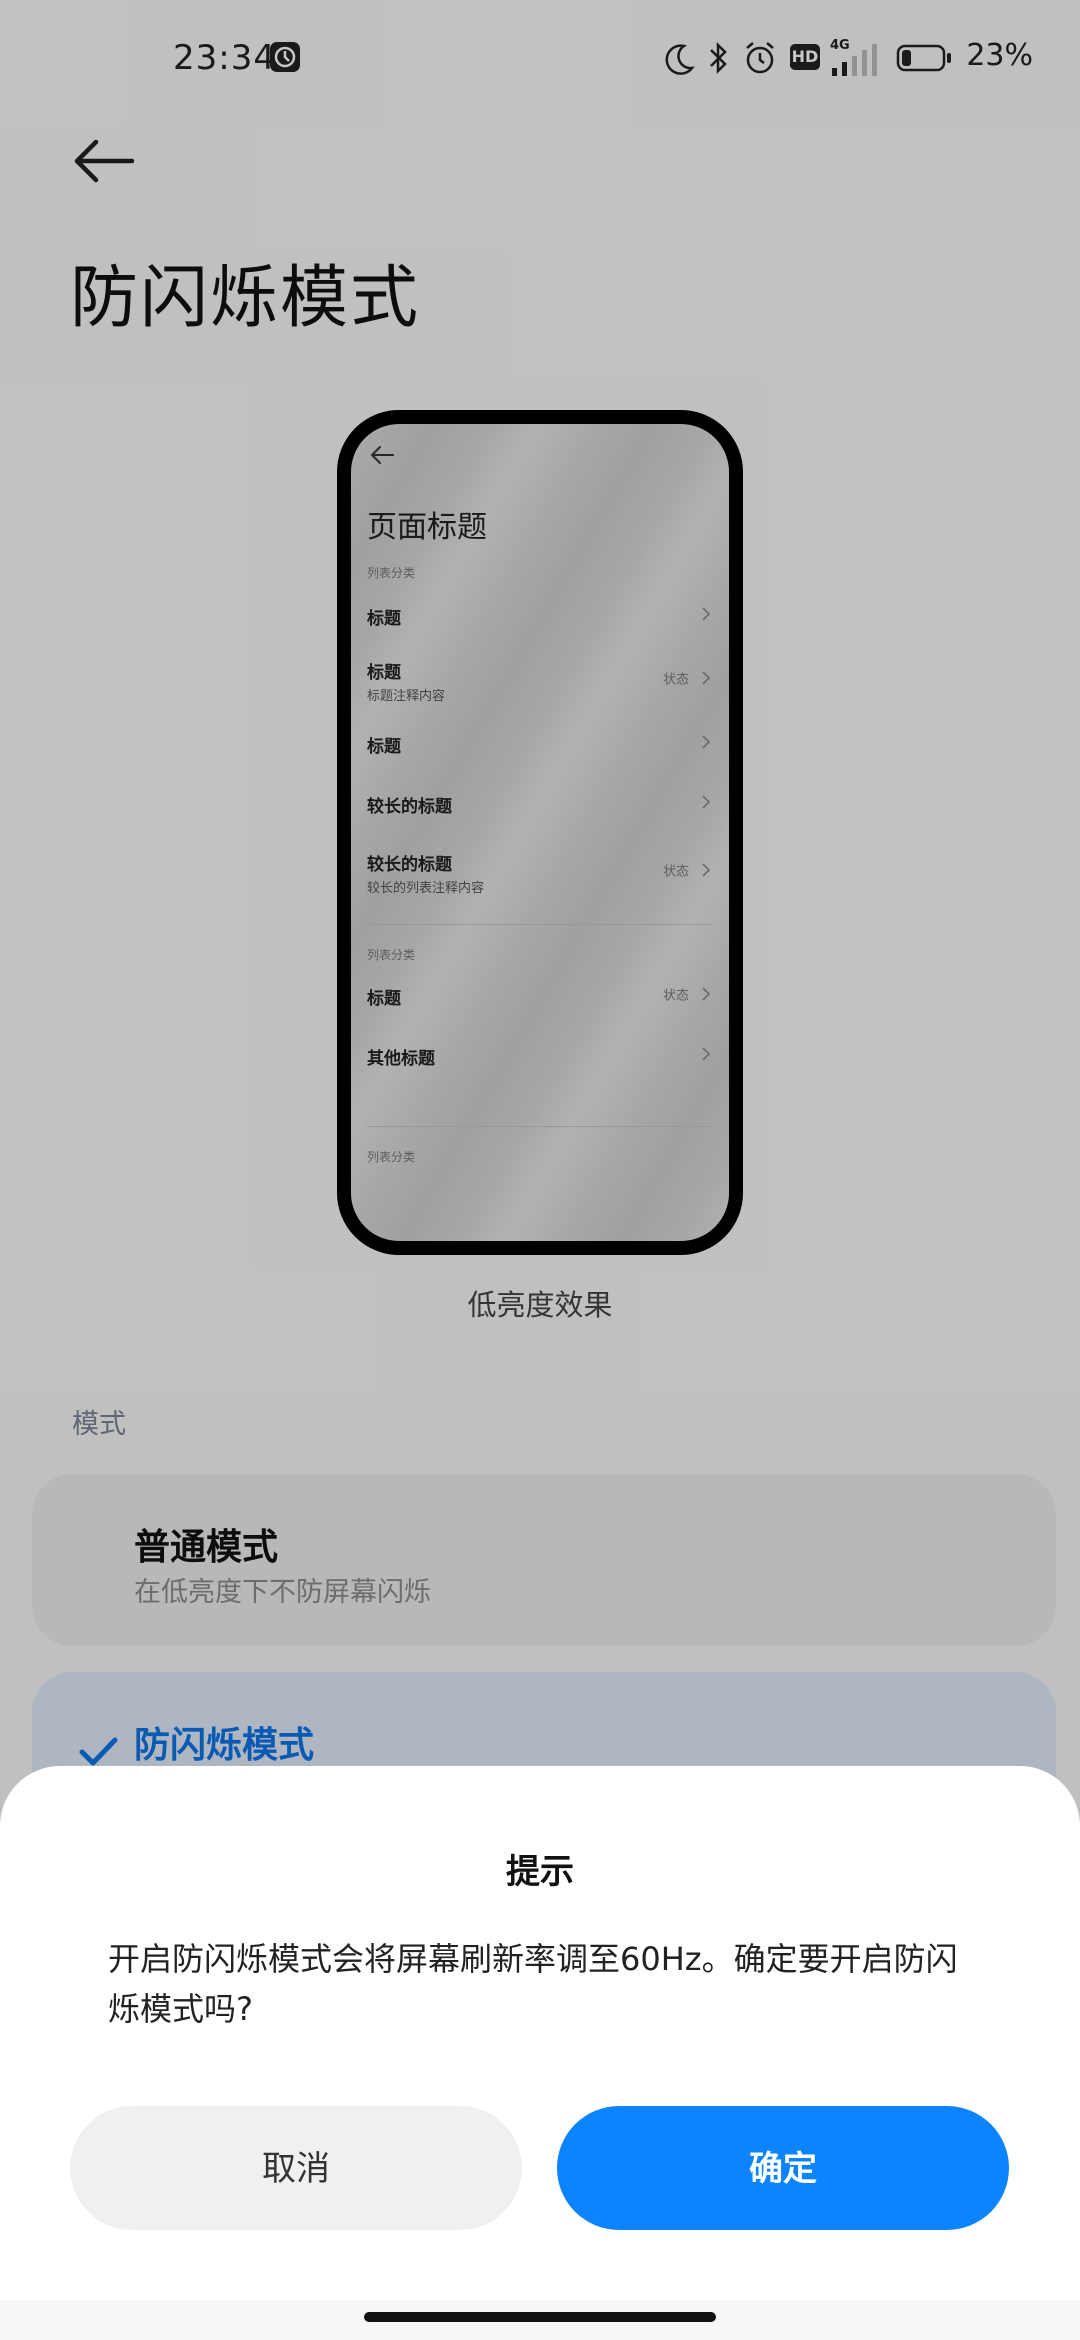 The width and height of the screenshot is (1080, 2340). Describe the element at coordinates (540, 2317) in the screenshot. I see `home-indicator` at that location.